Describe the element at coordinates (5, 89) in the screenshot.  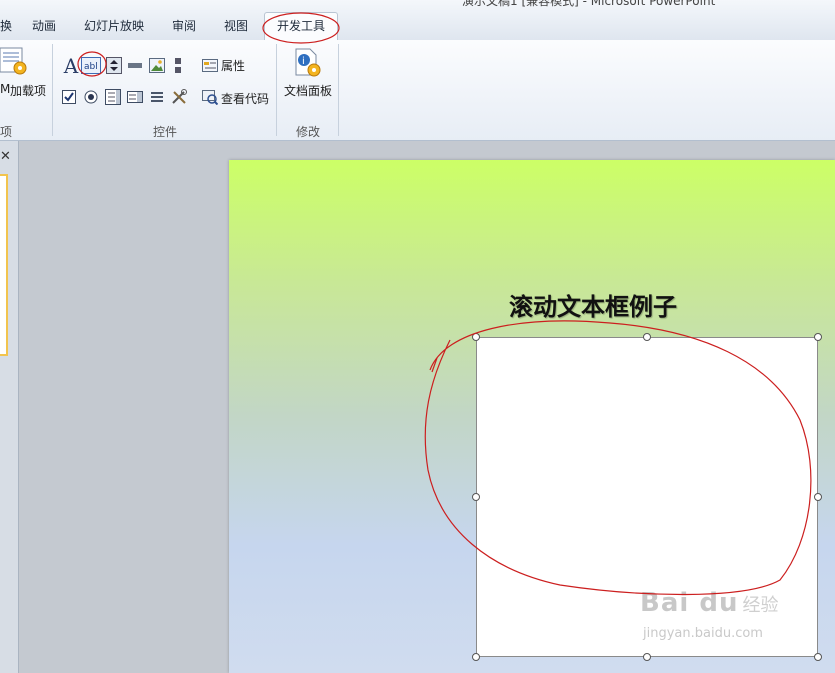
I see `addins-prefix: M` at that location.